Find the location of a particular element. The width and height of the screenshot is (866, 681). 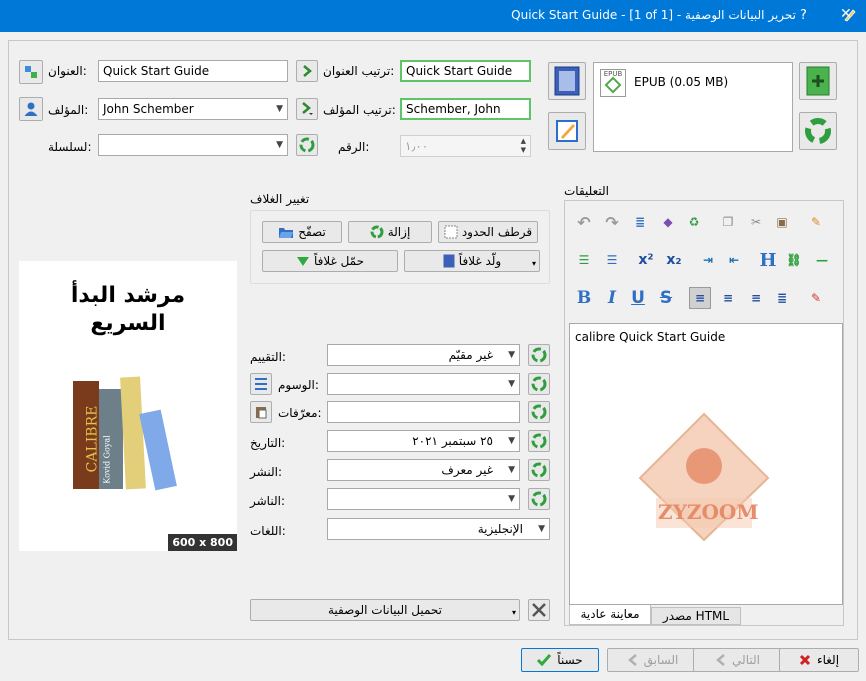

published-value: غير معرف is located at coordinates (467, 470).